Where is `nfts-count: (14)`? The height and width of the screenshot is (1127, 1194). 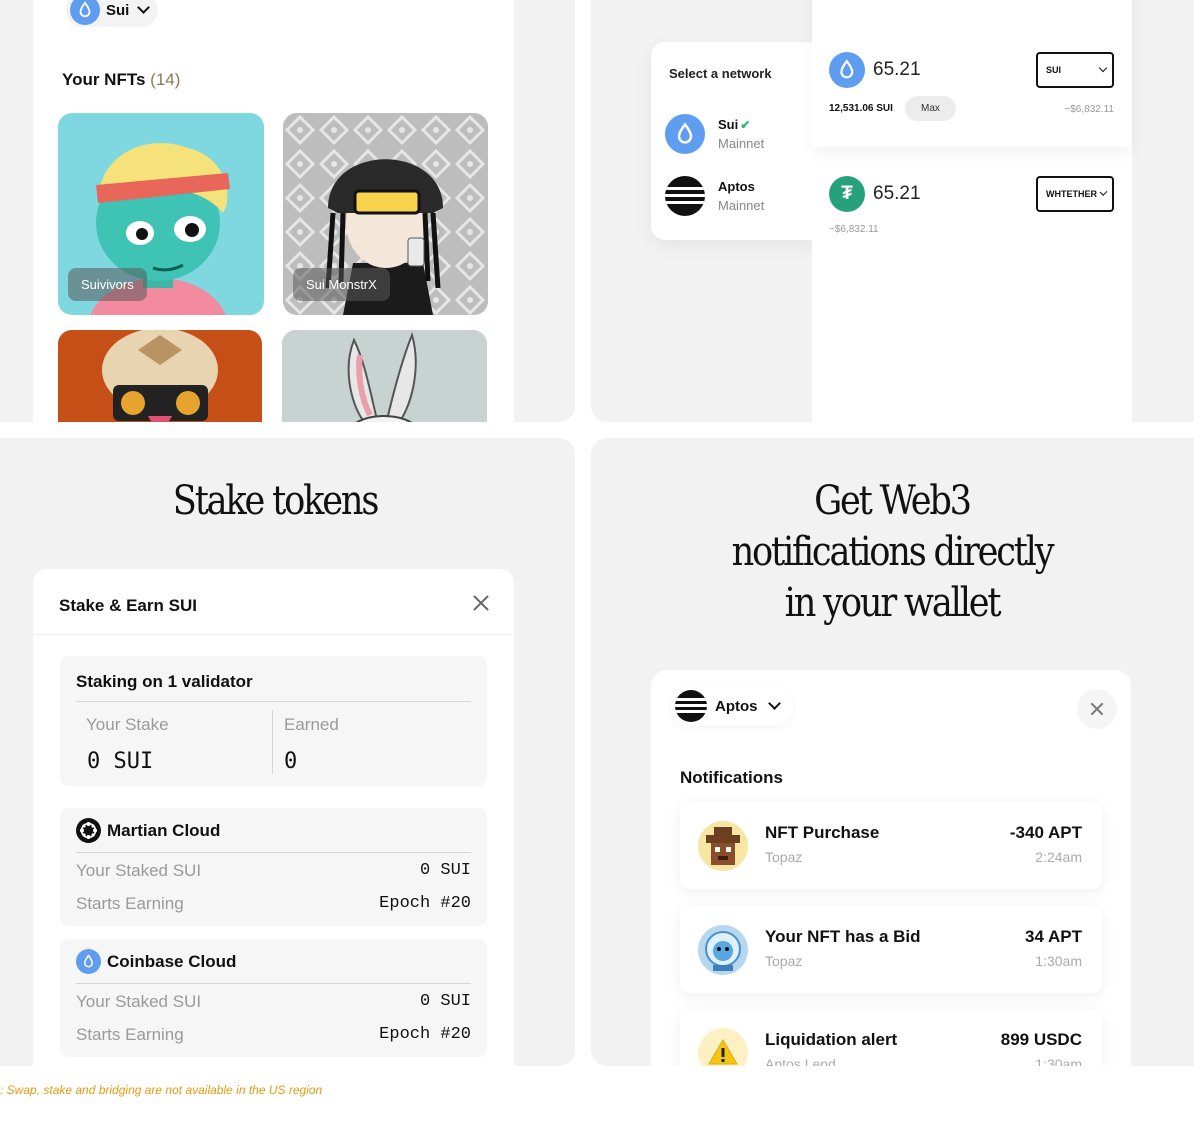 nfts-count: (14) is located at coordinates (165, 79).